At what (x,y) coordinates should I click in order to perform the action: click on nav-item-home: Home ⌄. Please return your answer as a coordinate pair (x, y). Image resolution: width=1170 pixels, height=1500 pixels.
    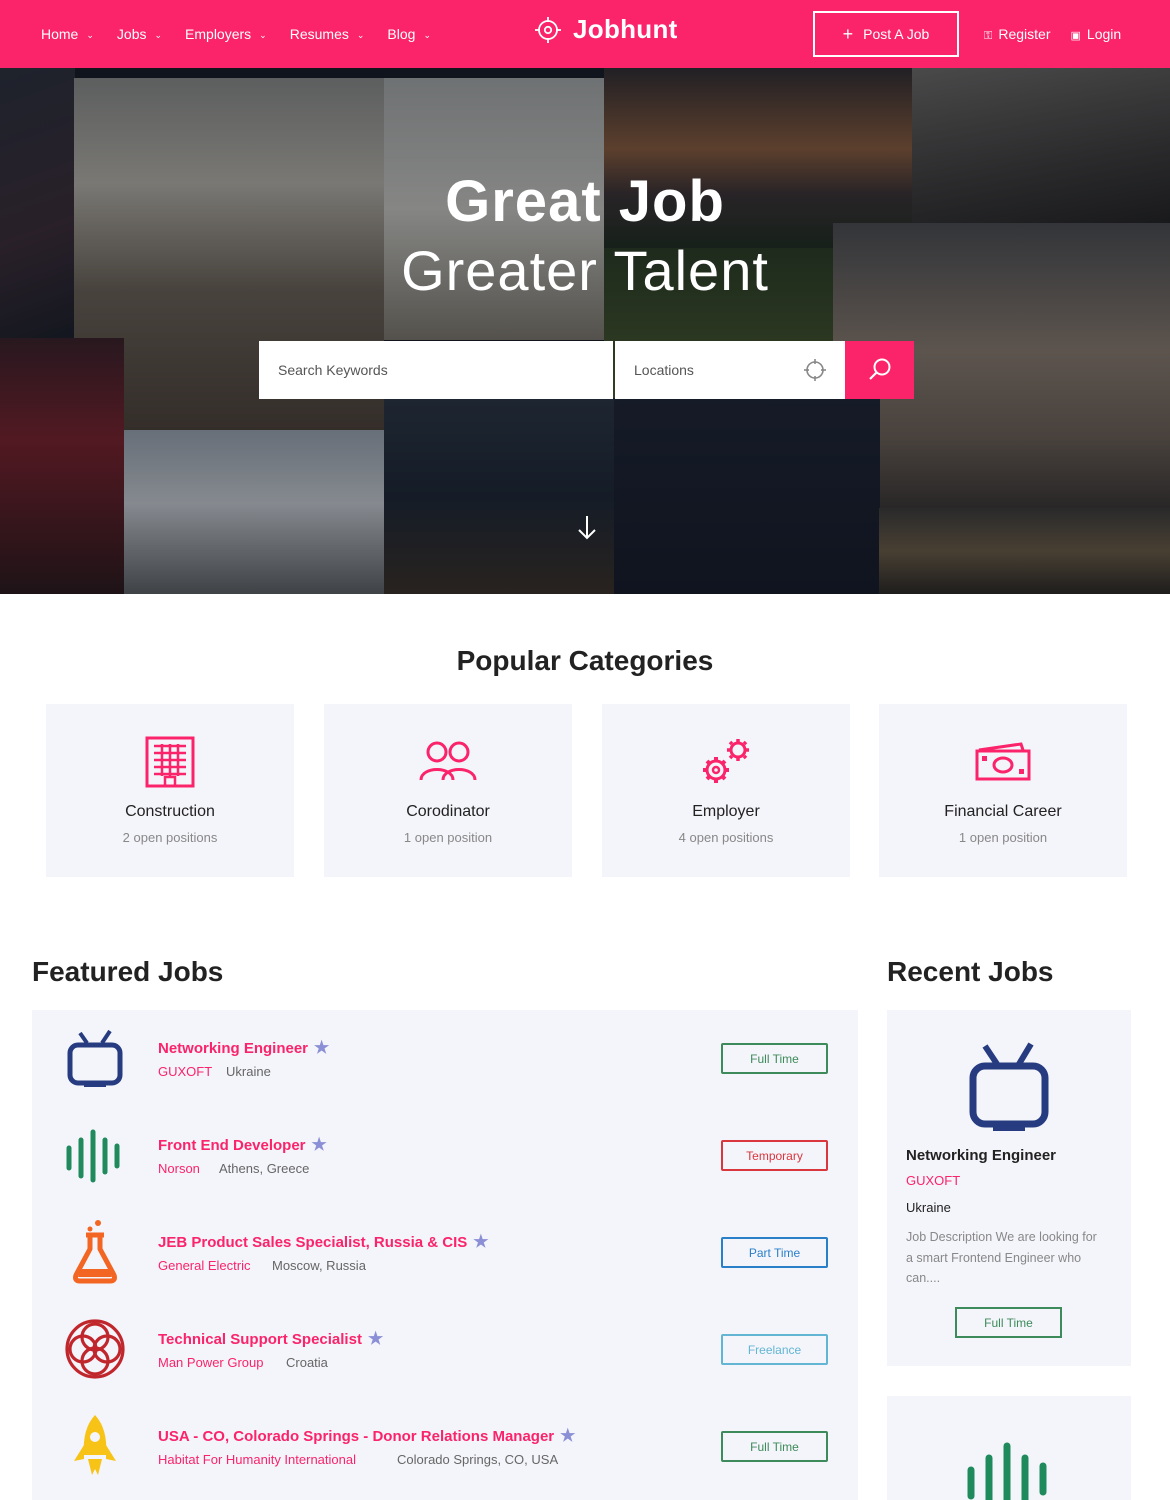
    Looking at the image, I should click on (67, 34).